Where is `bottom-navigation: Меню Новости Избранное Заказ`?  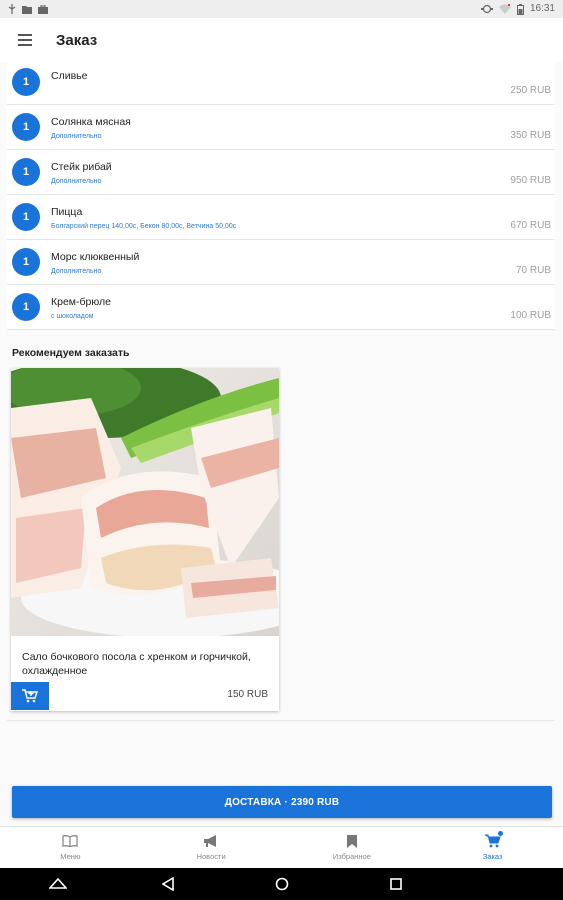 bottom-navigation: Меню Новости Избранное Заказ is located at coordinates (281, 847).